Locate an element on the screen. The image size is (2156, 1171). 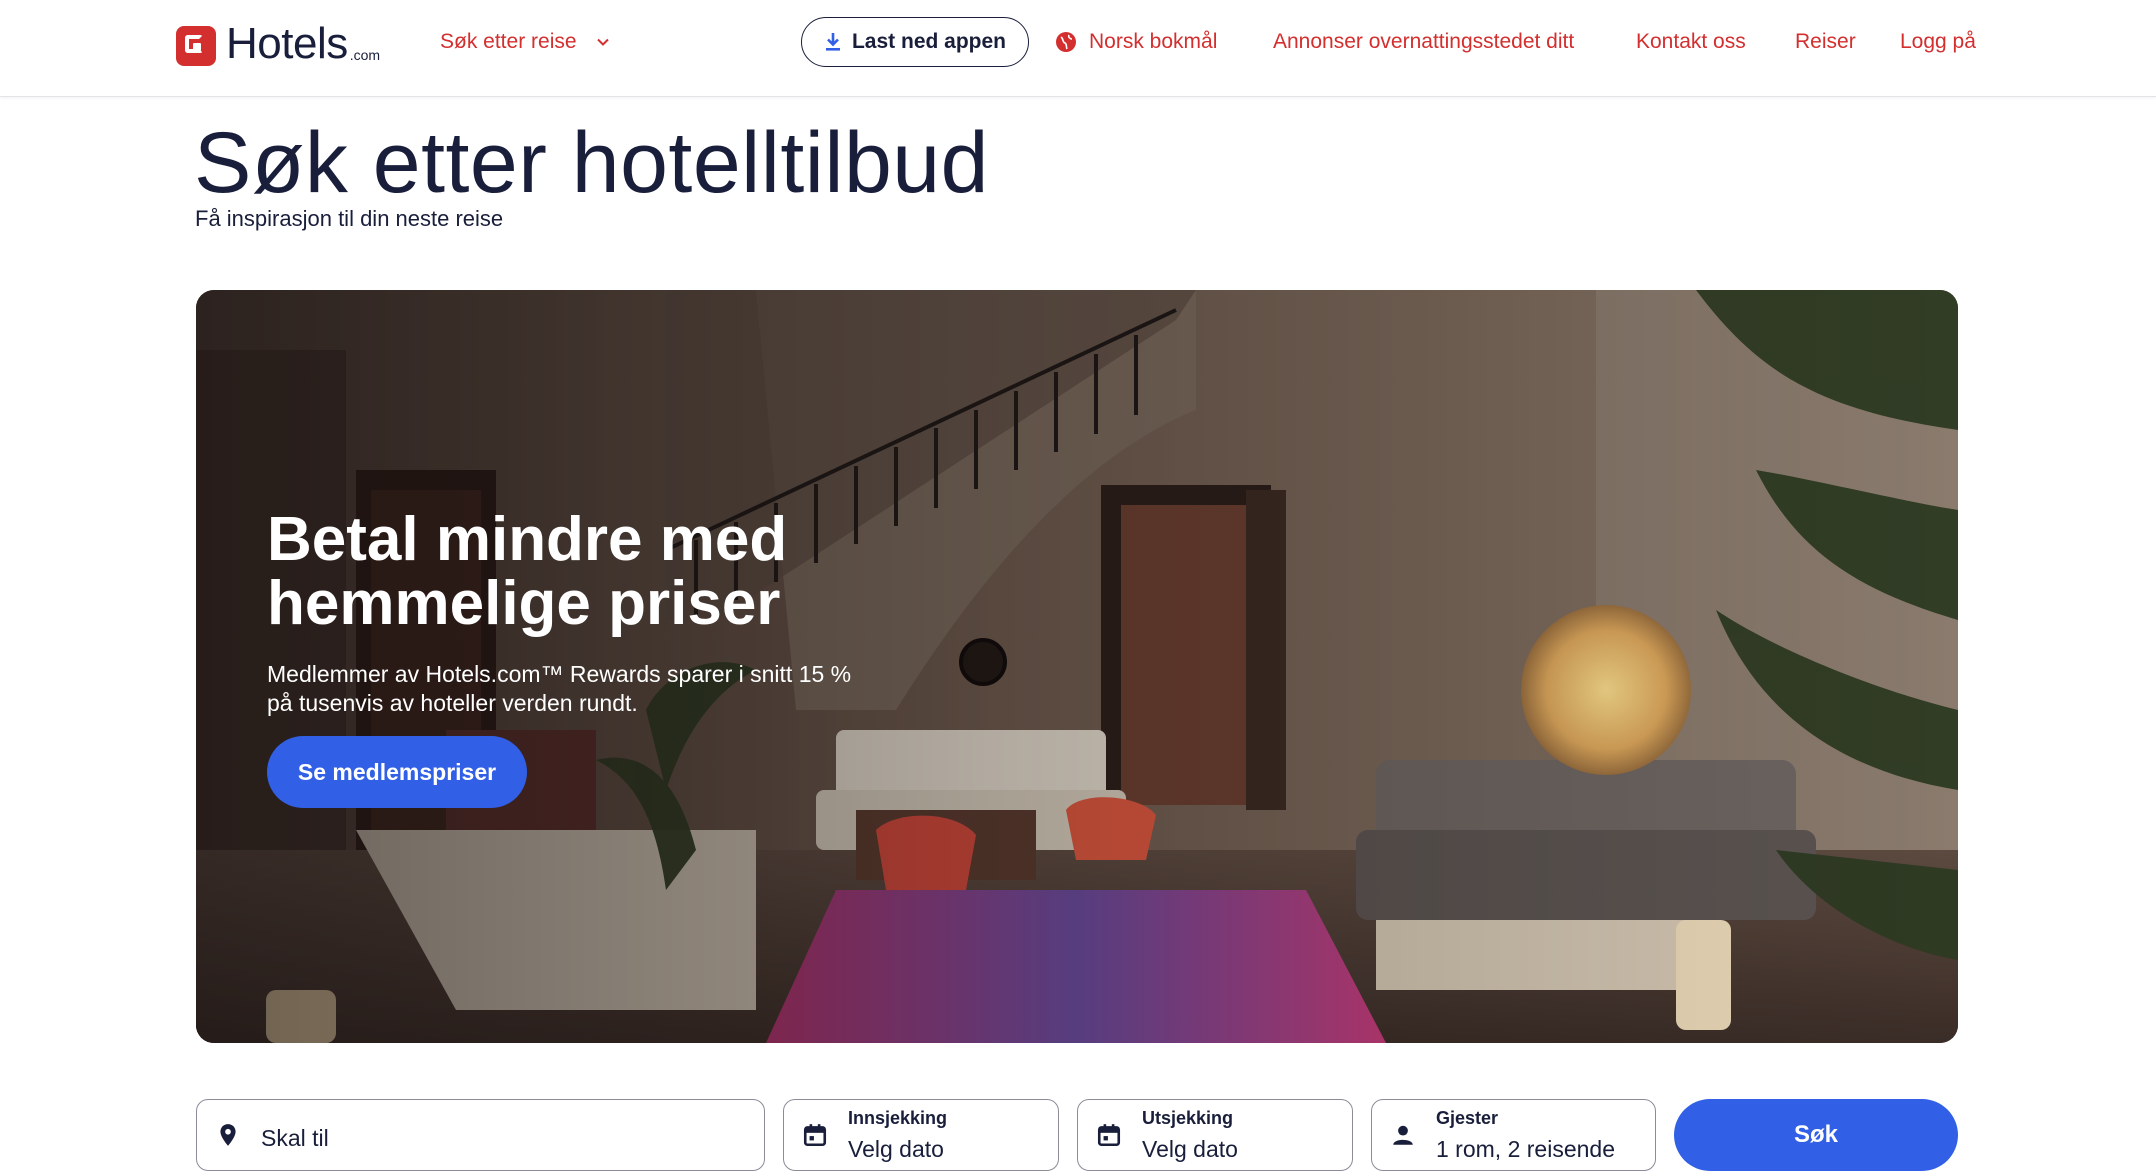
checkout-value: Velg dato is located at coordinates (1190, 1149).